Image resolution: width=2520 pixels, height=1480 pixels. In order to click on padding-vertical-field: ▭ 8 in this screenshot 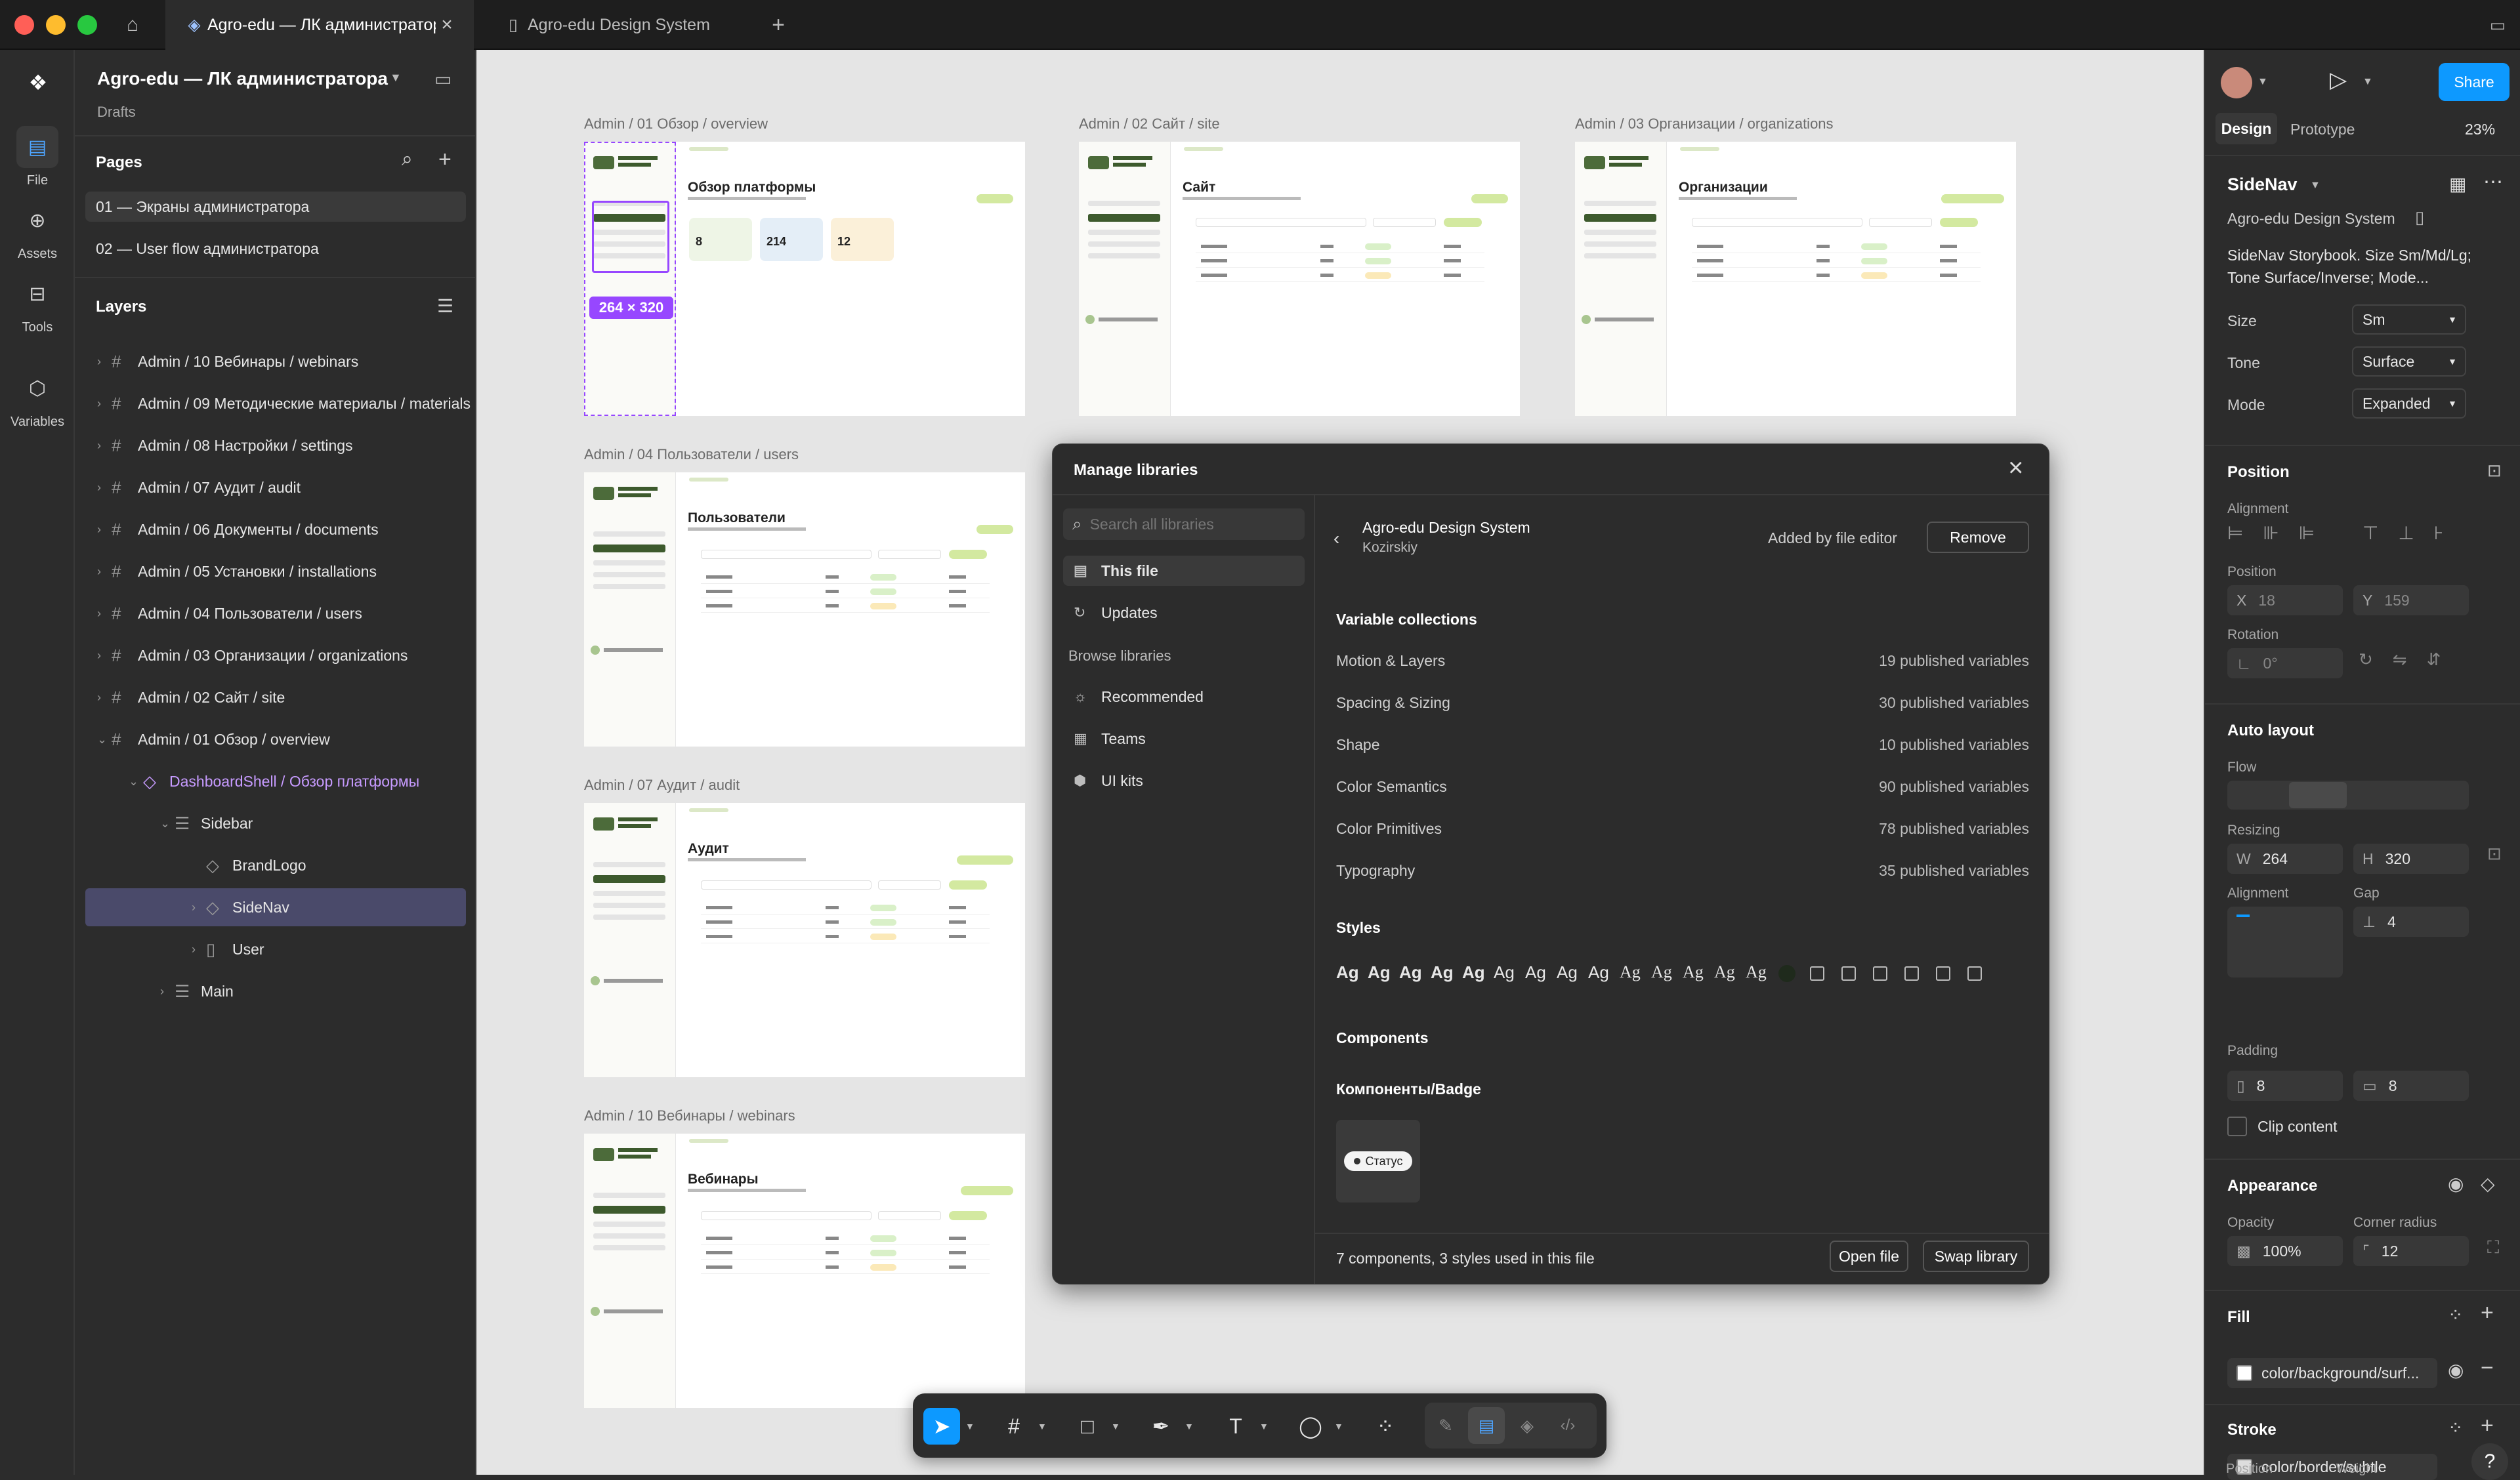, I will do `click(2411, 1086)`.